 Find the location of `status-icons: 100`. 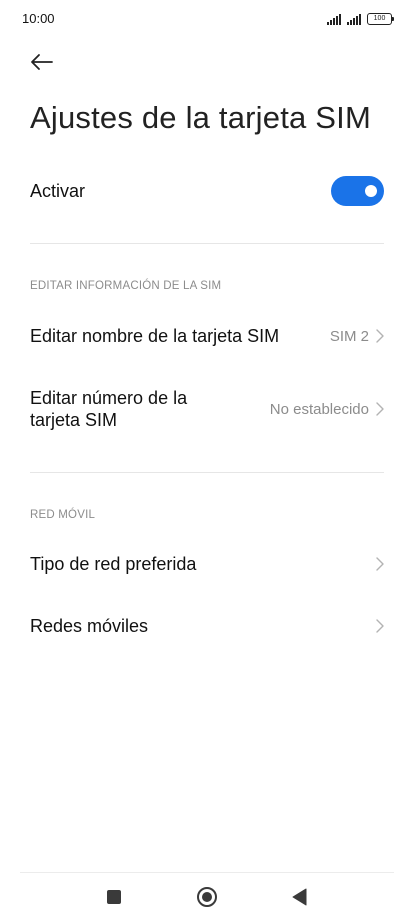

status-icons: 100 is located at coordinates (360, 19).